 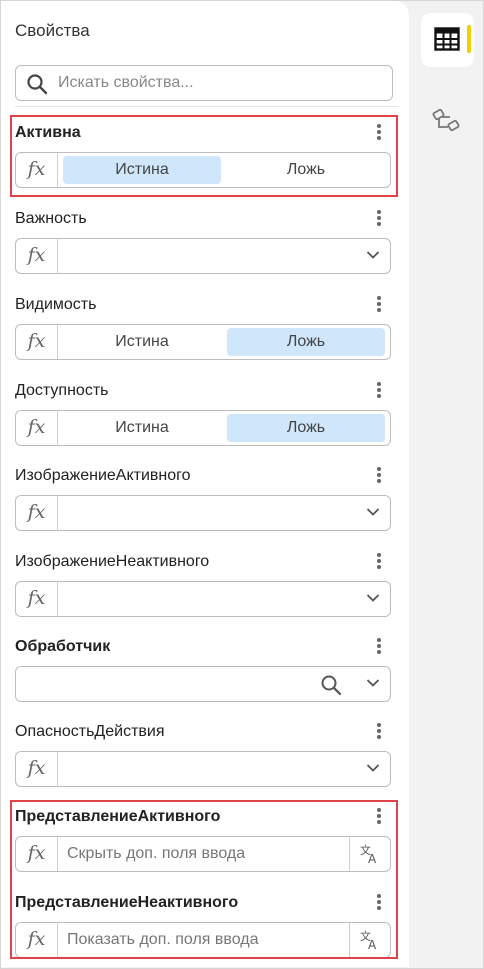 I want to click on property-row: ОпасностьДействия fx, so click(x=203, y=756).